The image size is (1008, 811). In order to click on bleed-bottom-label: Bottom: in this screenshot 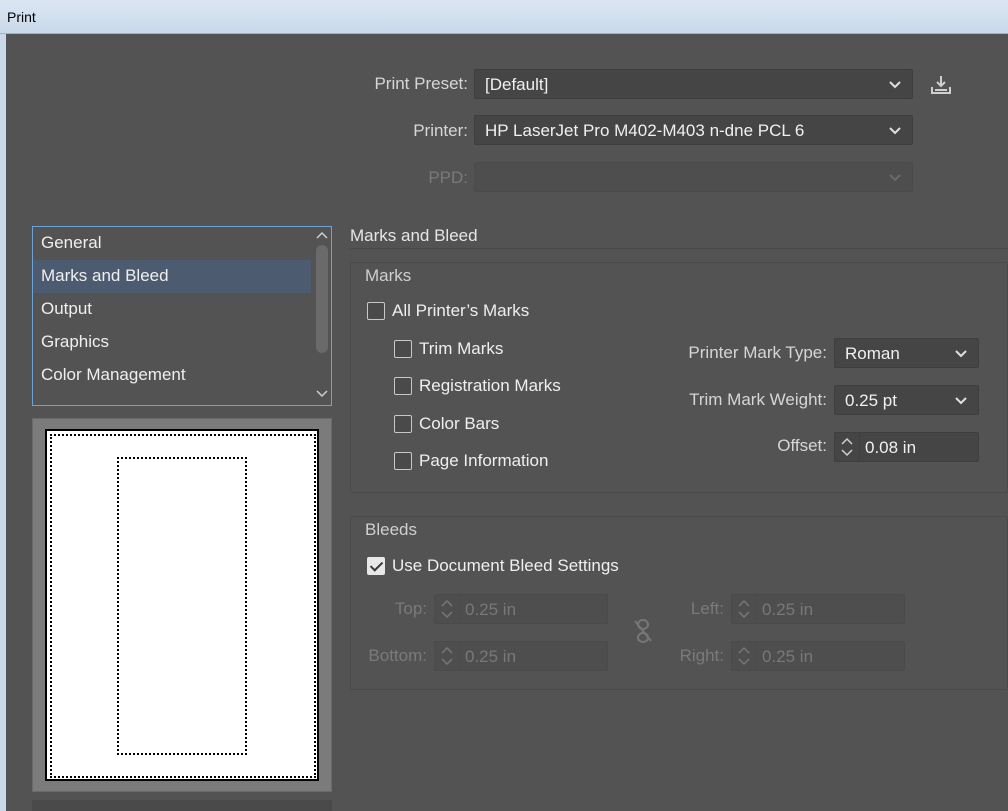, I will do `click(397, 655)`.